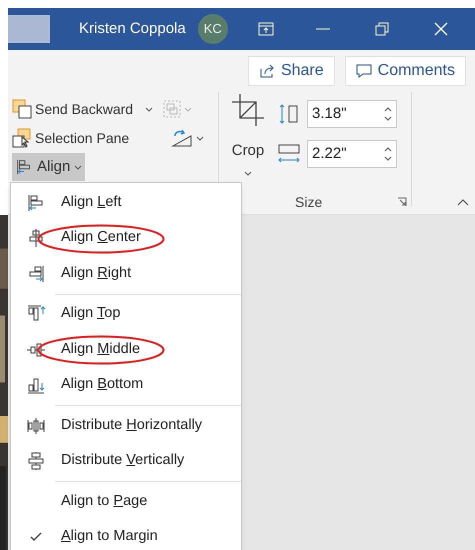  I want to click on menu-item-label: Align Left, so click(91, 202).